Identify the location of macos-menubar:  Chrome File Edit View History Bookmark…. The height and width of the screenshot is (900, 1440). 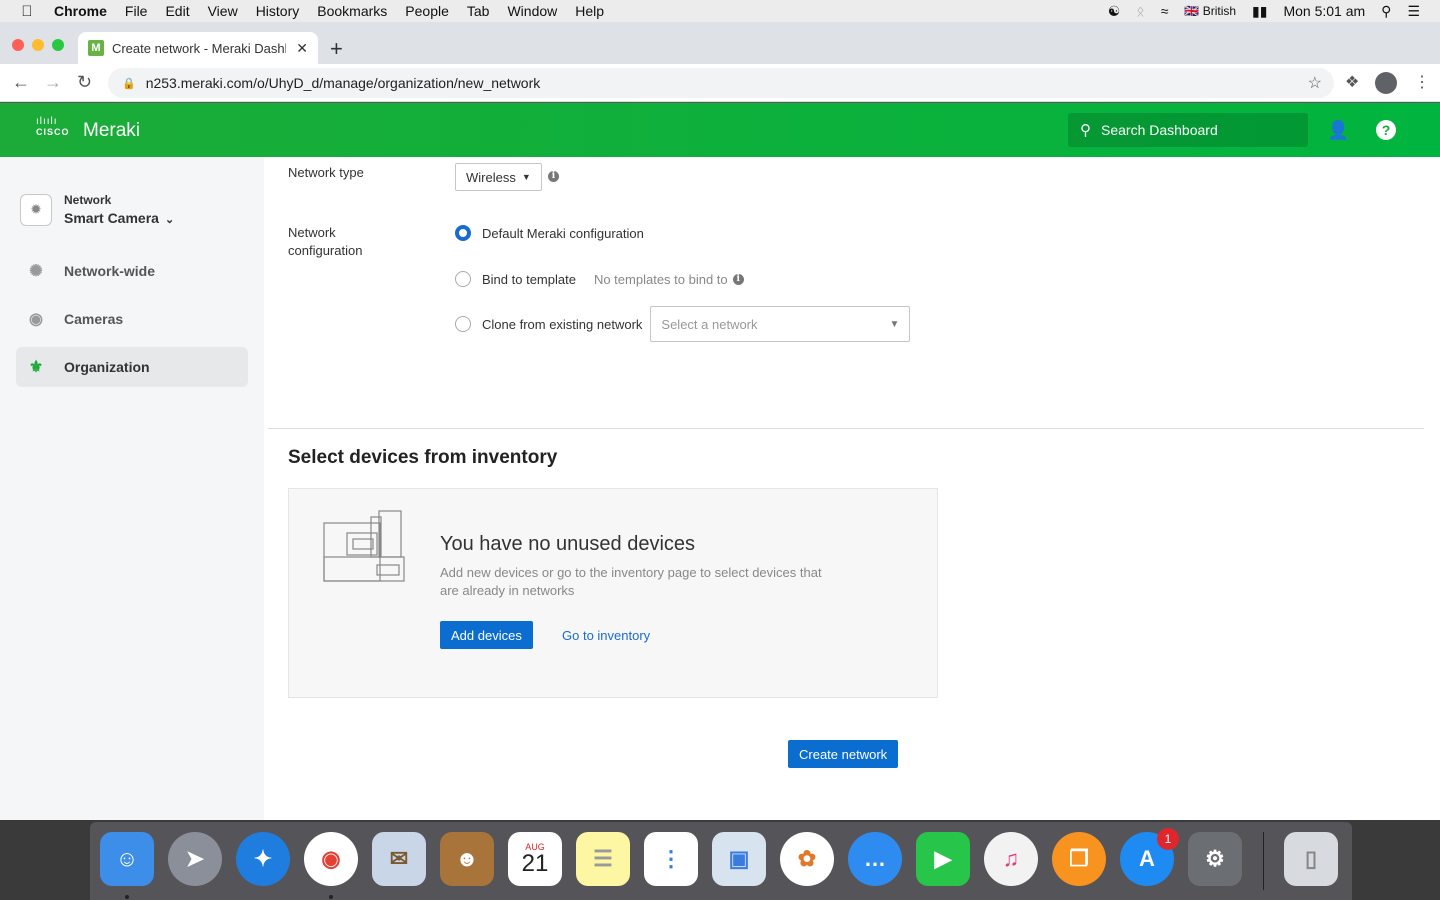
(720, 11).